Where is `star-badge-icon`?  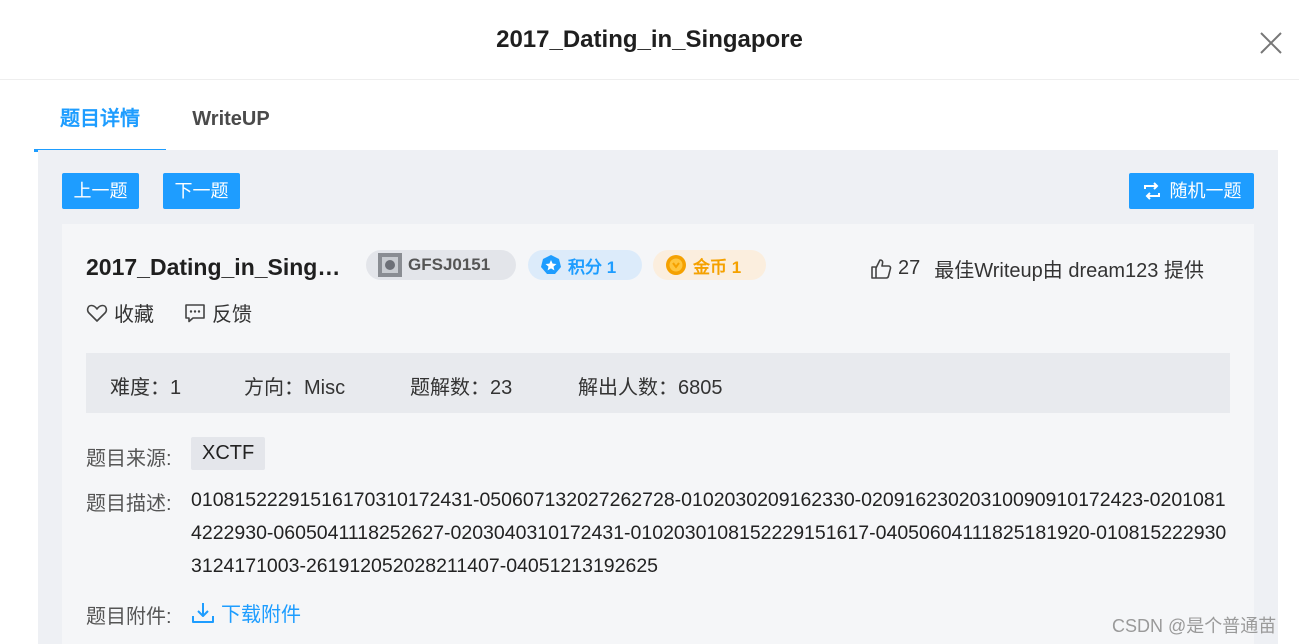
star-badge-icon is located at coordinates (551, 264).